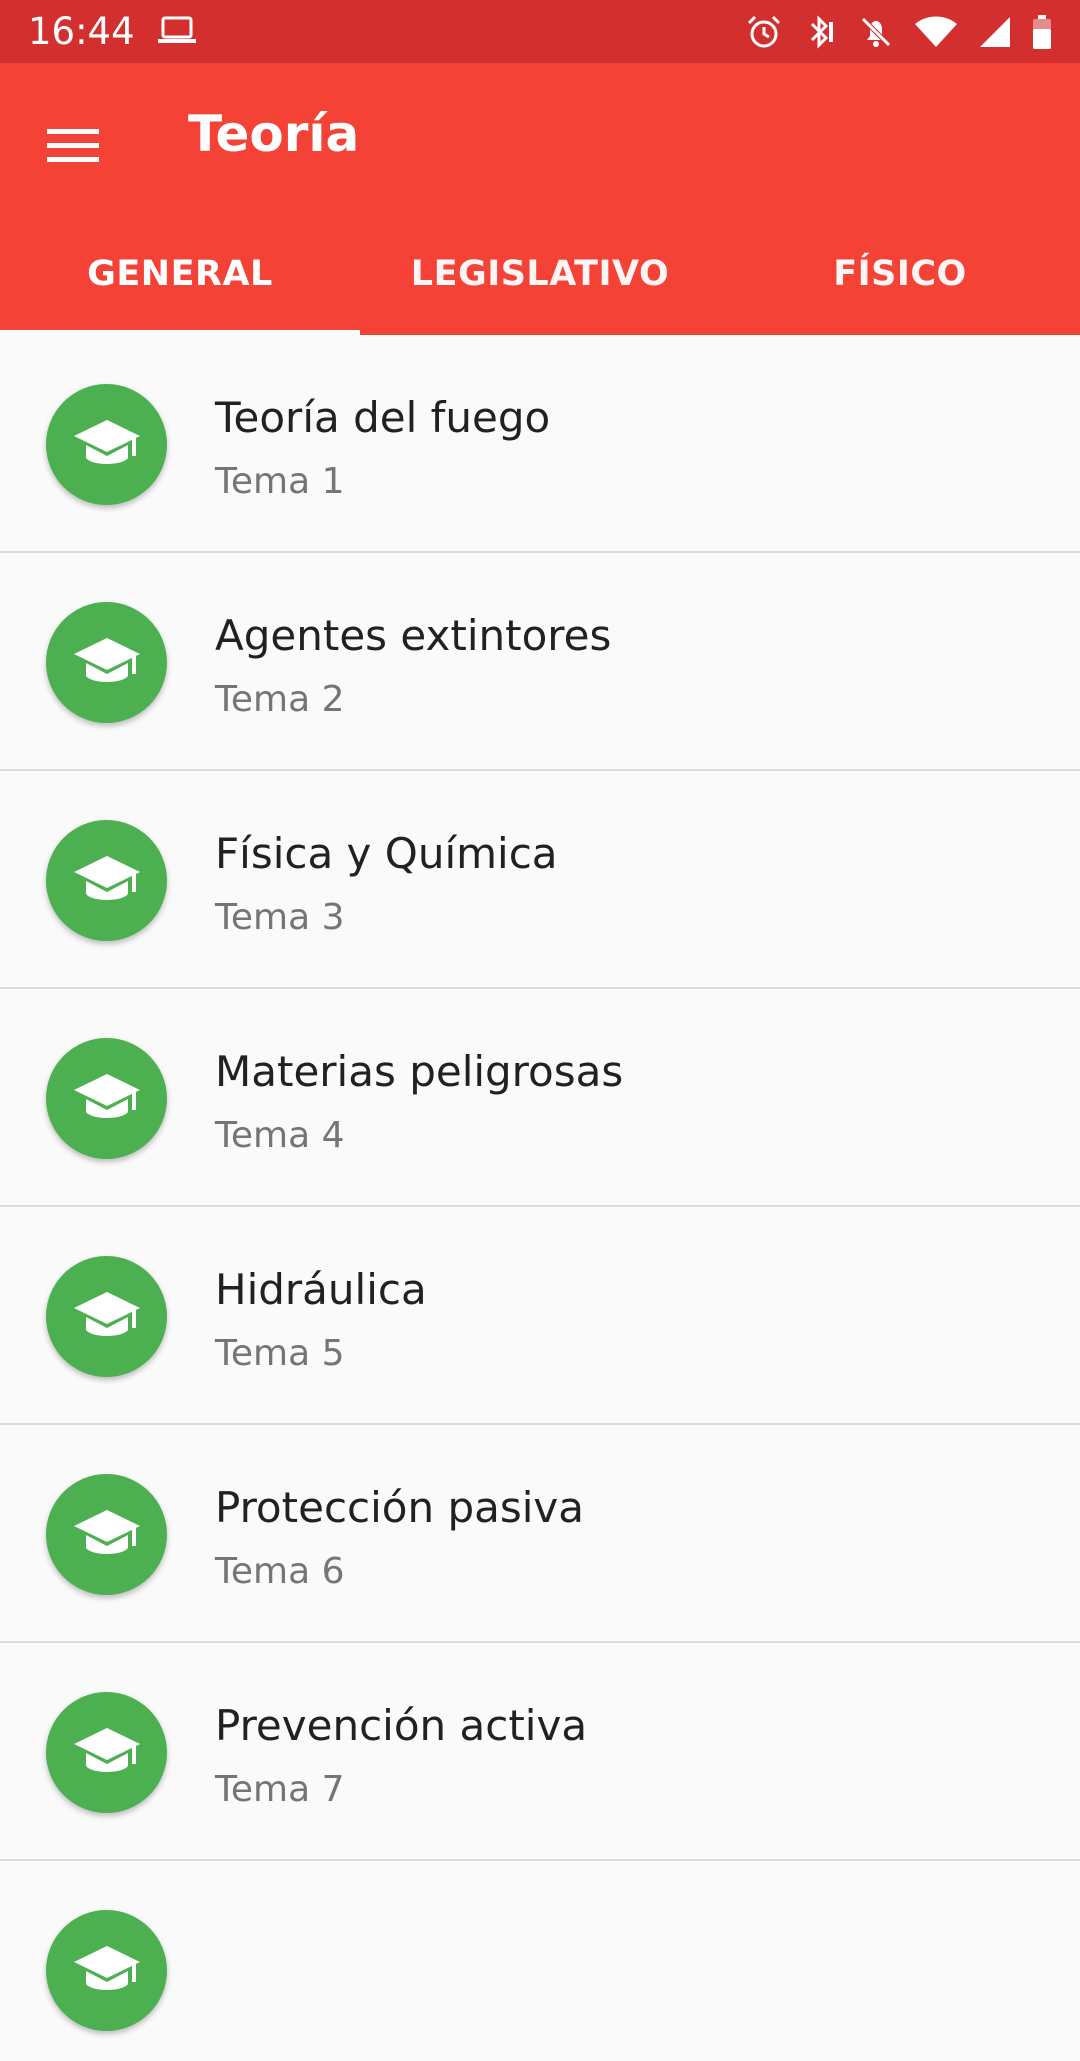 The width and height of the screenshot is (1080, 2061). I want to click on hamburger-menu-icon, so click(73, 145).